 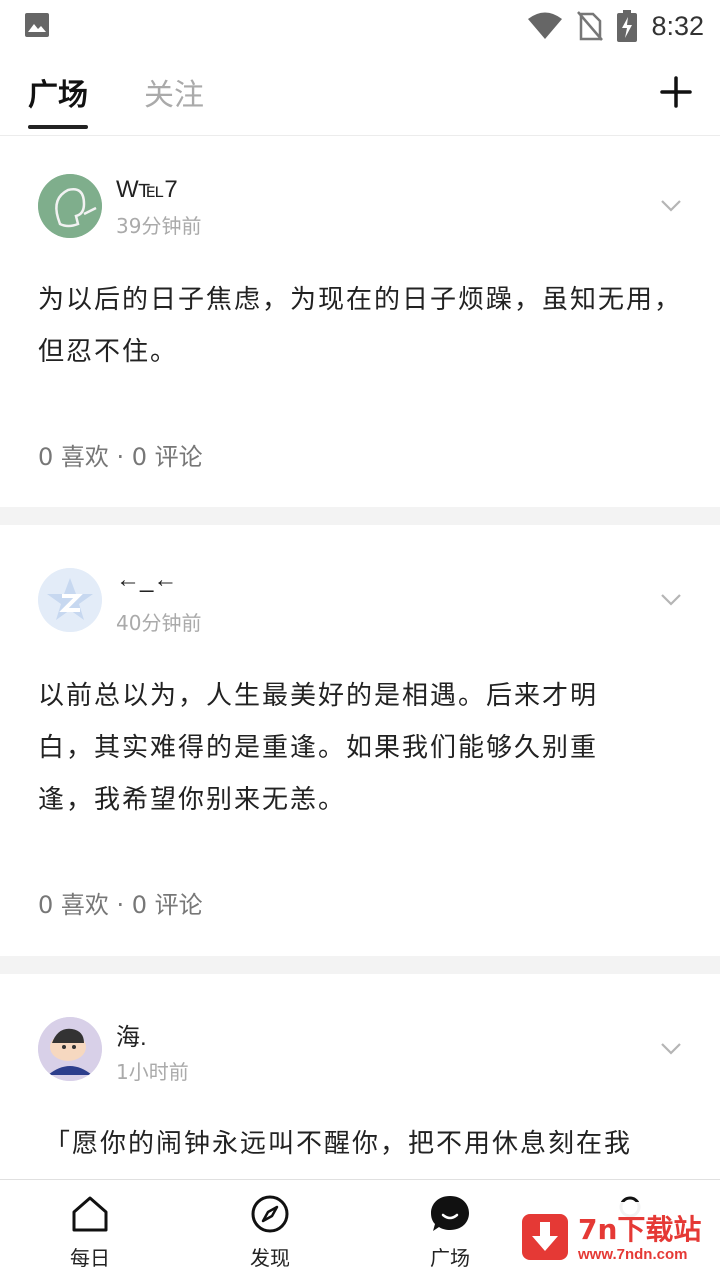 I want to click on nav-discover: 发现, so click(x=270, y=1230).